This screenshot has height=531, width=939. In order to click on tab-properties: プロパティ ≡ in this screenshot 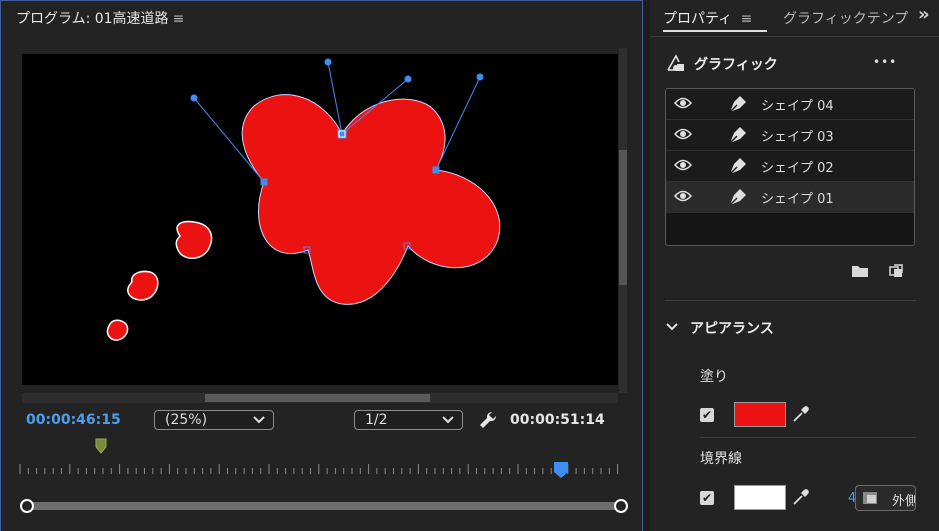, I will do `click(707, 18)`.